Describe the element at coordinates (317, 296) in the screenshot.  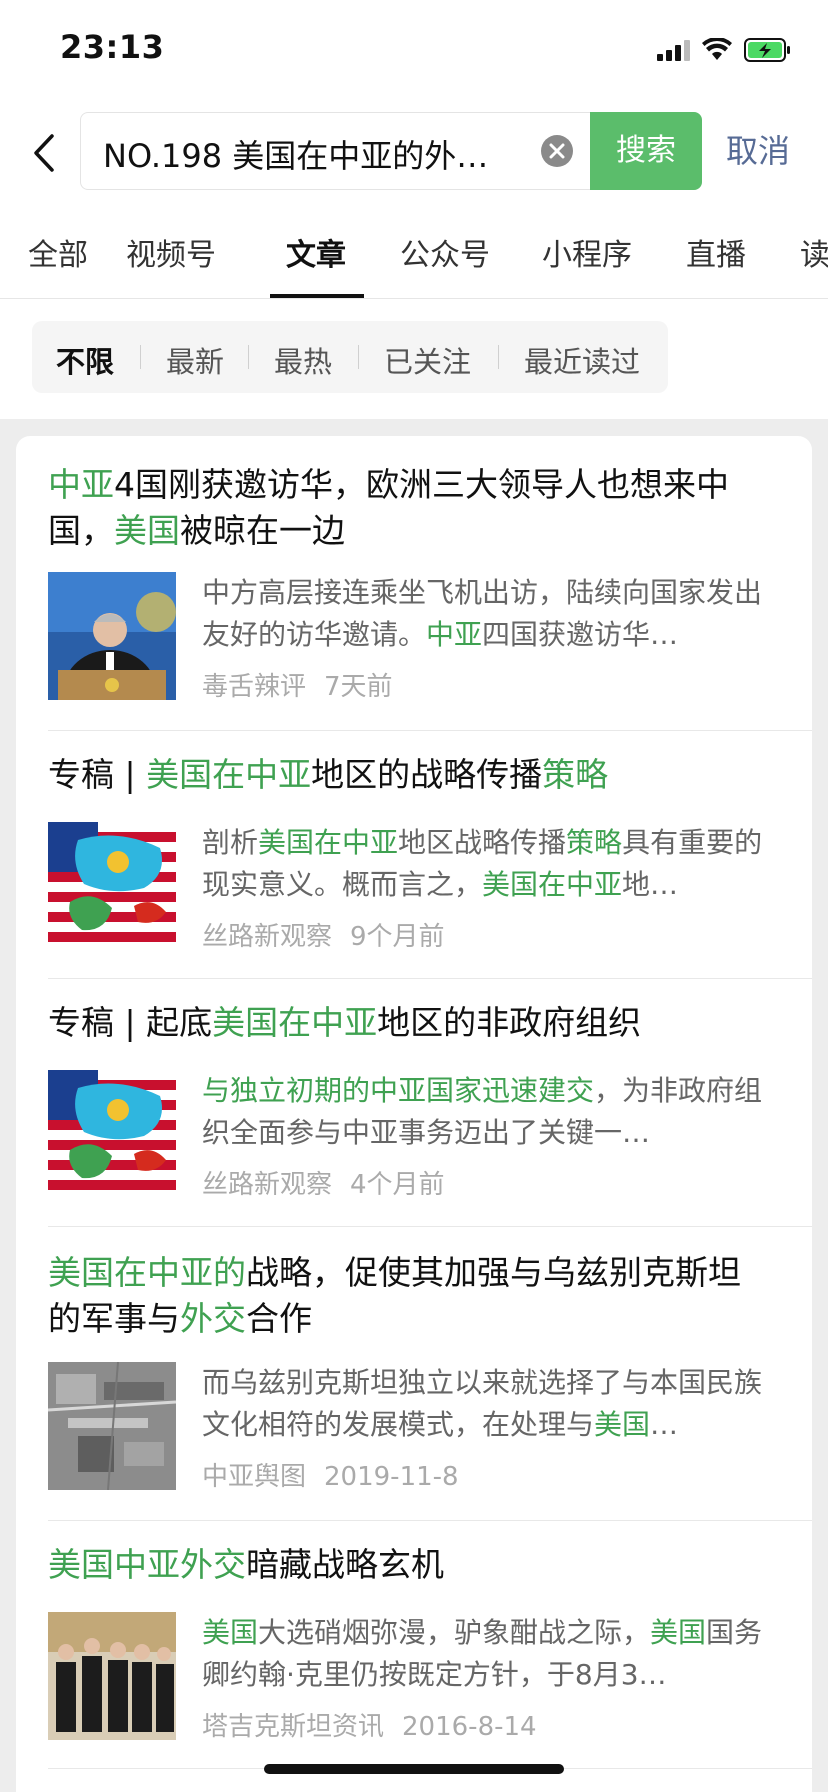
I see `active-tab-indicator` at that location.